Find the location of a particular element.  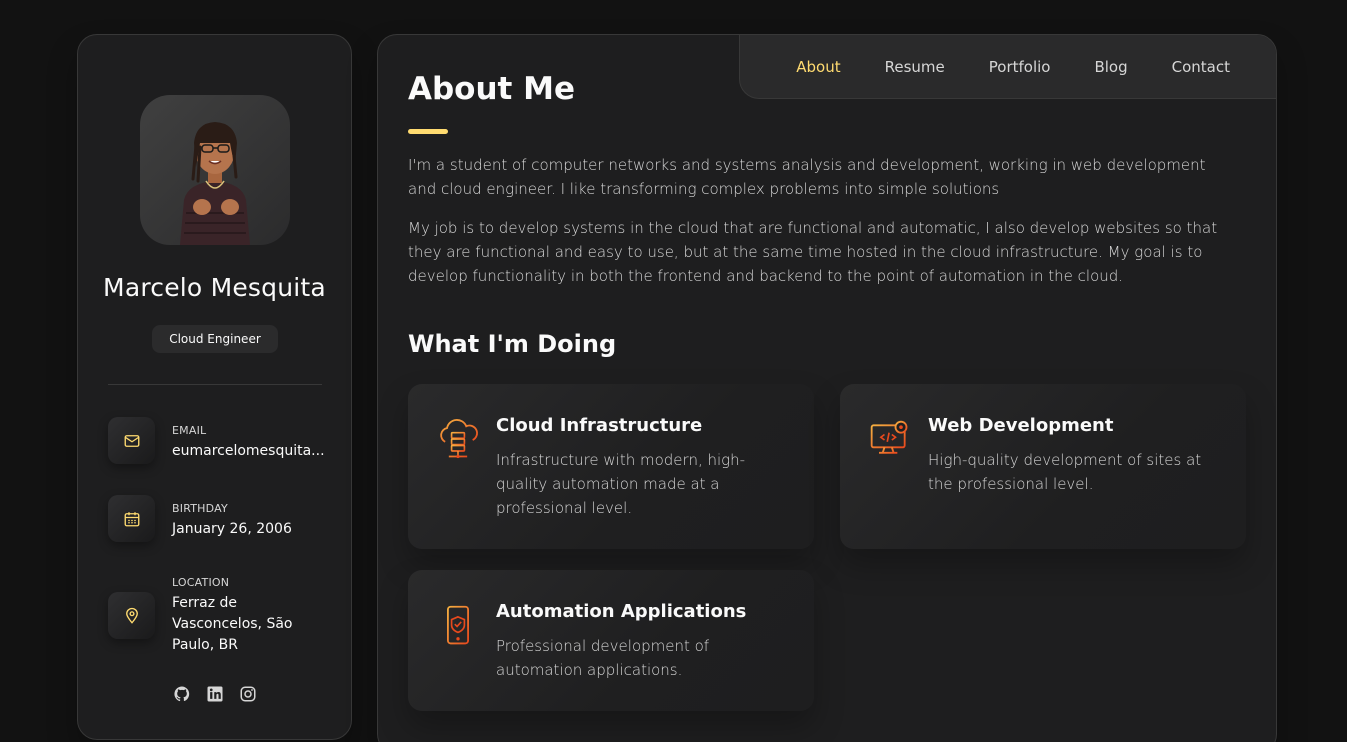

nav-resume: Resume is located at coordinates (915, 67).